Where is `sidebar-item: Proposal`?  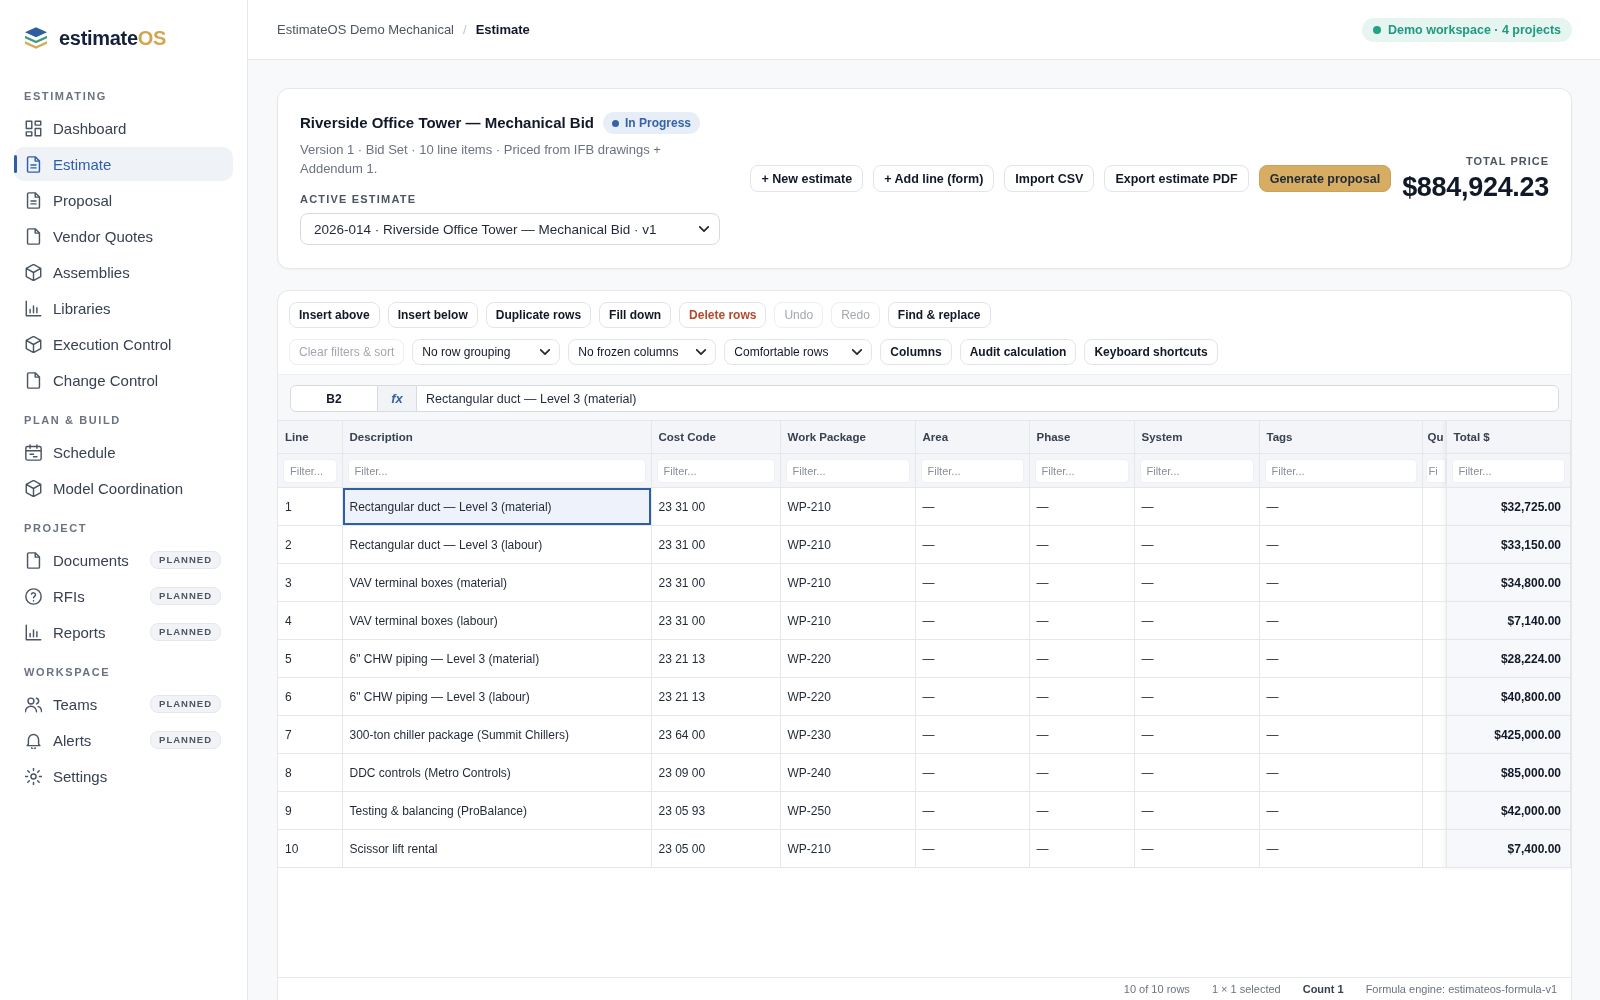 sidebar-item: Proposal is located at coordinates (123, 200).